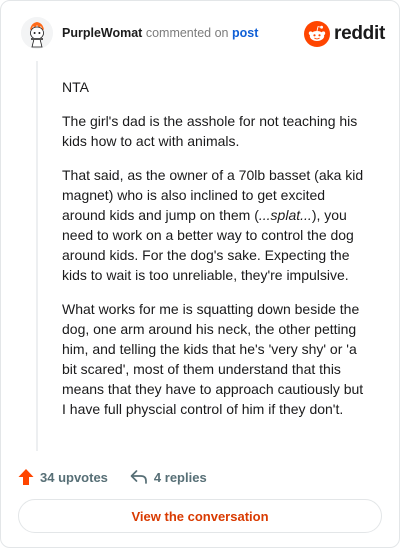 This screenshot has height=548, width=400. I want to click on avatar-icon, so click(37, 33).